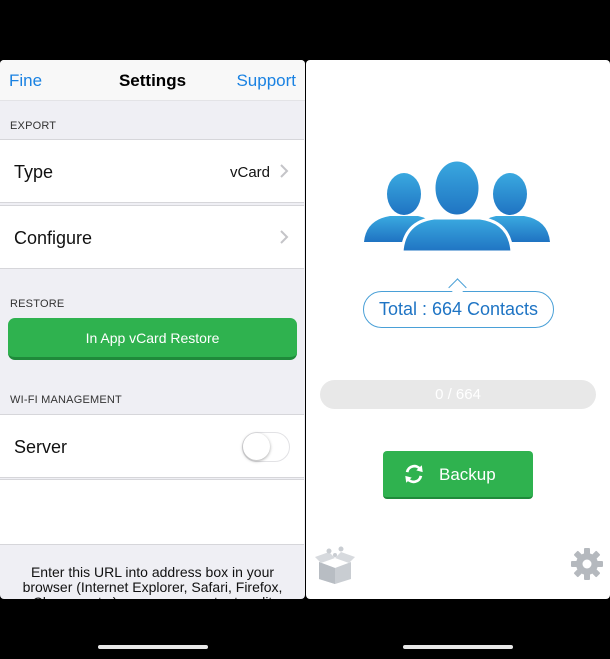 This screenshot has width=610, height=659. I want to click on total-contacts-badge: Total : 664 Contacts, so click(458, 309).